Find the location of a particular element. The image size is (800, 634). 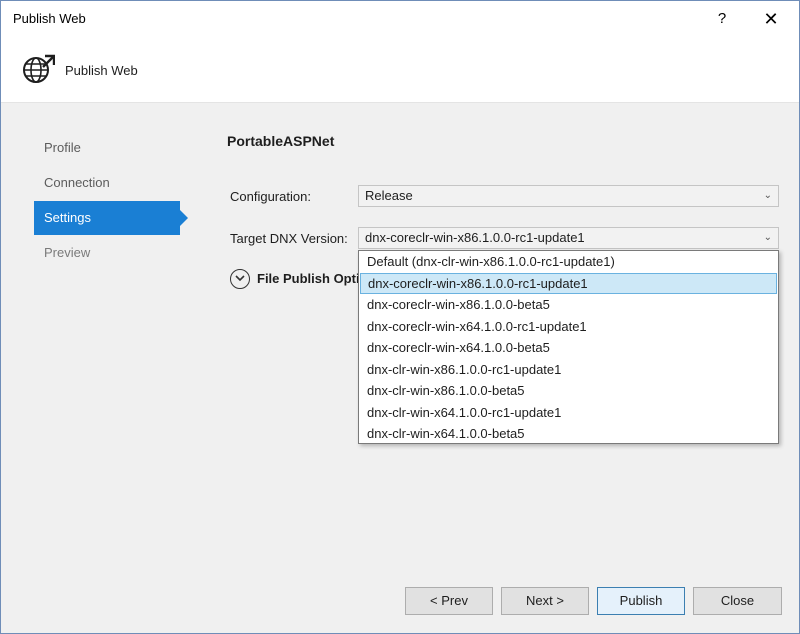

sidebar-item-profile: Profile is located at coordinates (109, 148).